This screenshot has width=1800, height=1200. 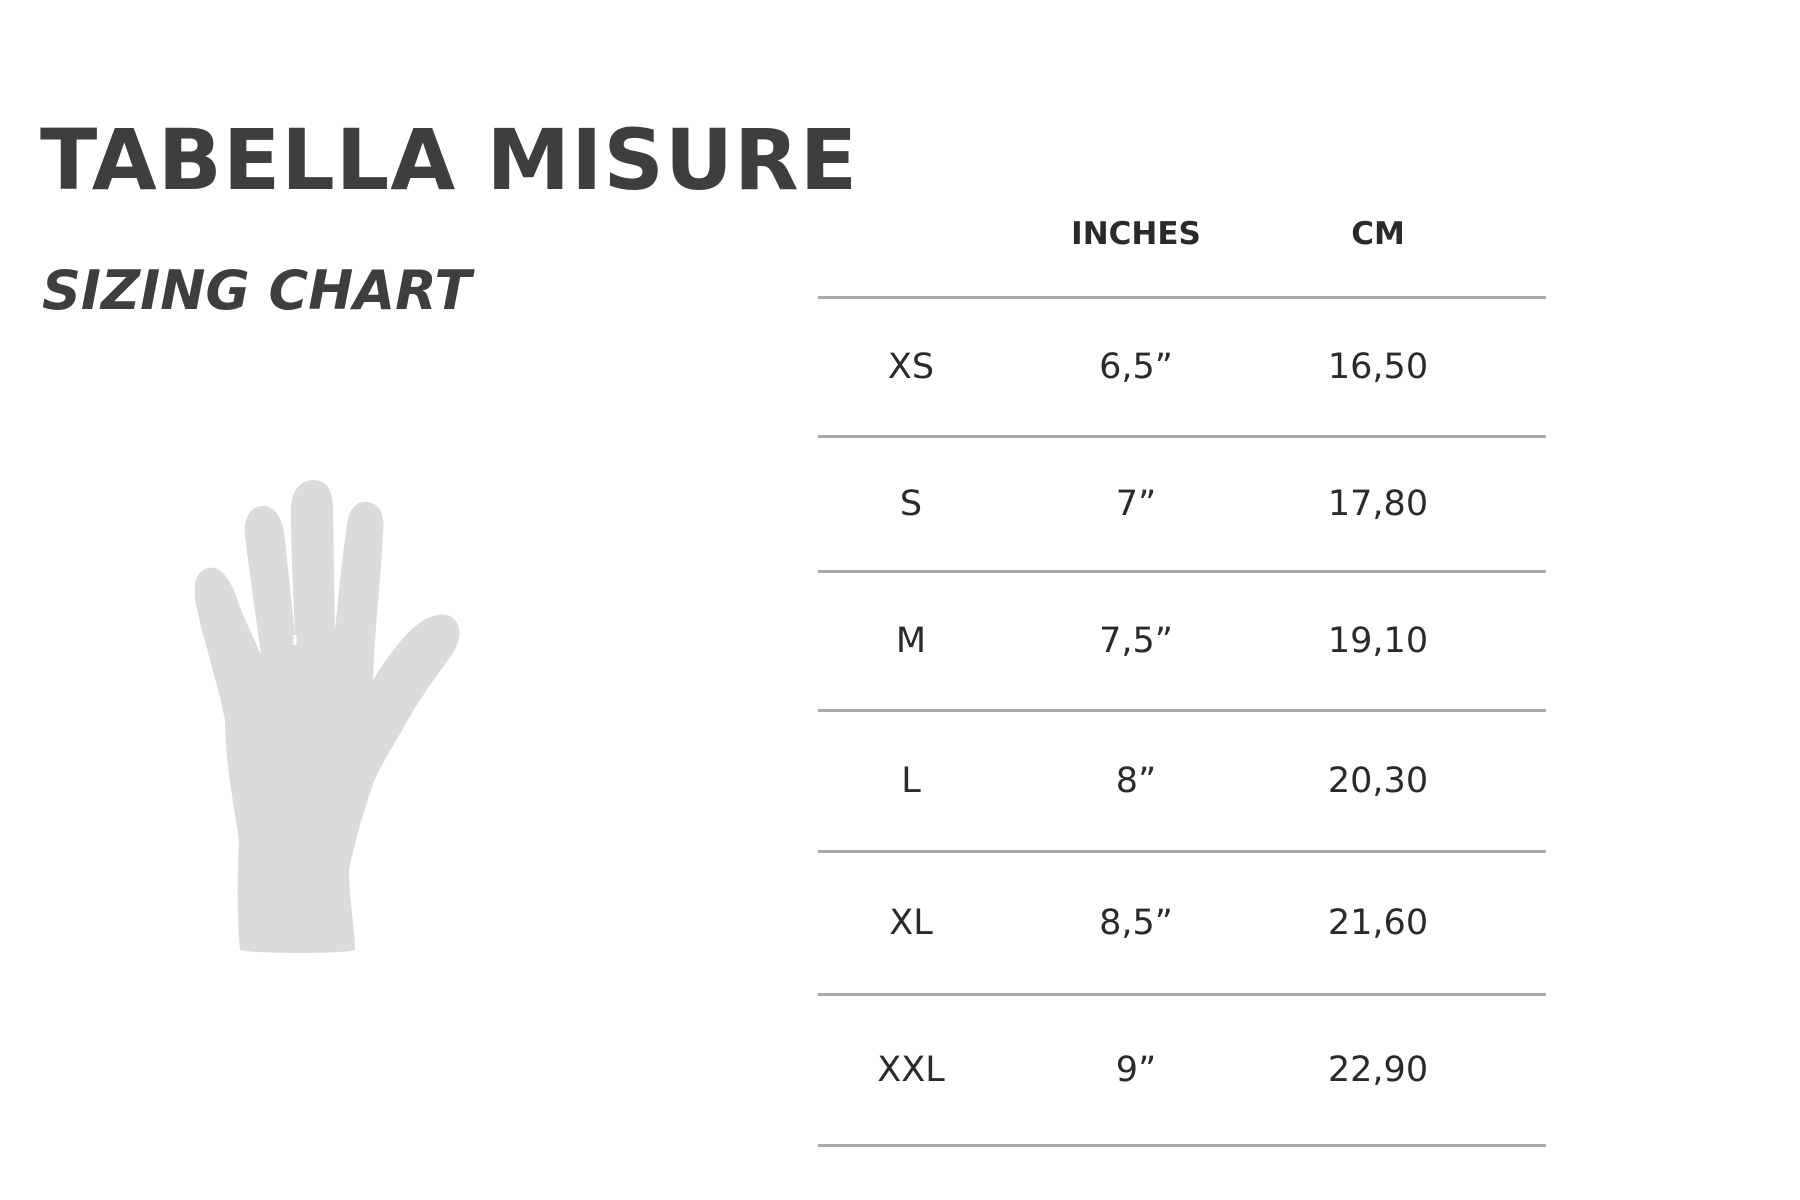 What do you see at coordinates (1136, 781) in the screenshot?
I see `inches-cell: 8”` at bounding box center [1136, 781].